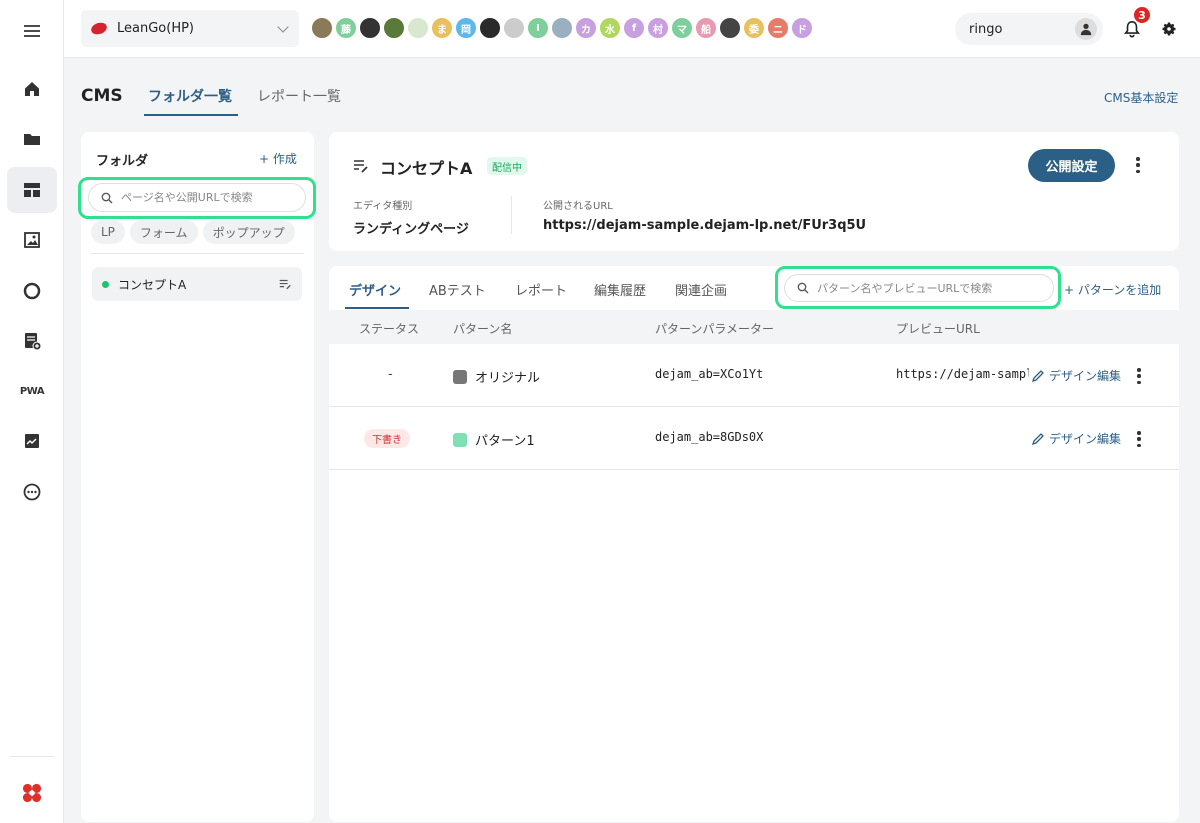 The width and height of the screenshot is (1200, 823). I want to click on gallery-icon, so click(32, 240).